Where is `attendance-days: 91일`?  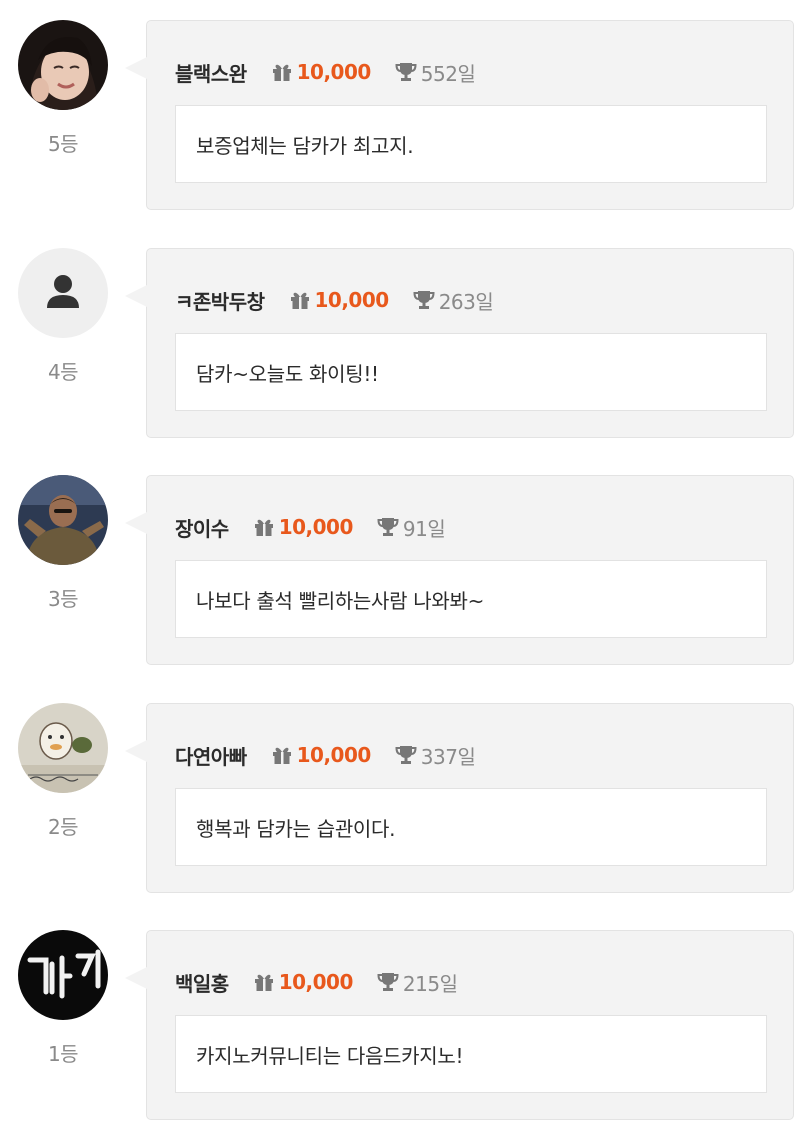 attendance-days: 91일 is located at coordinates (424, 528).